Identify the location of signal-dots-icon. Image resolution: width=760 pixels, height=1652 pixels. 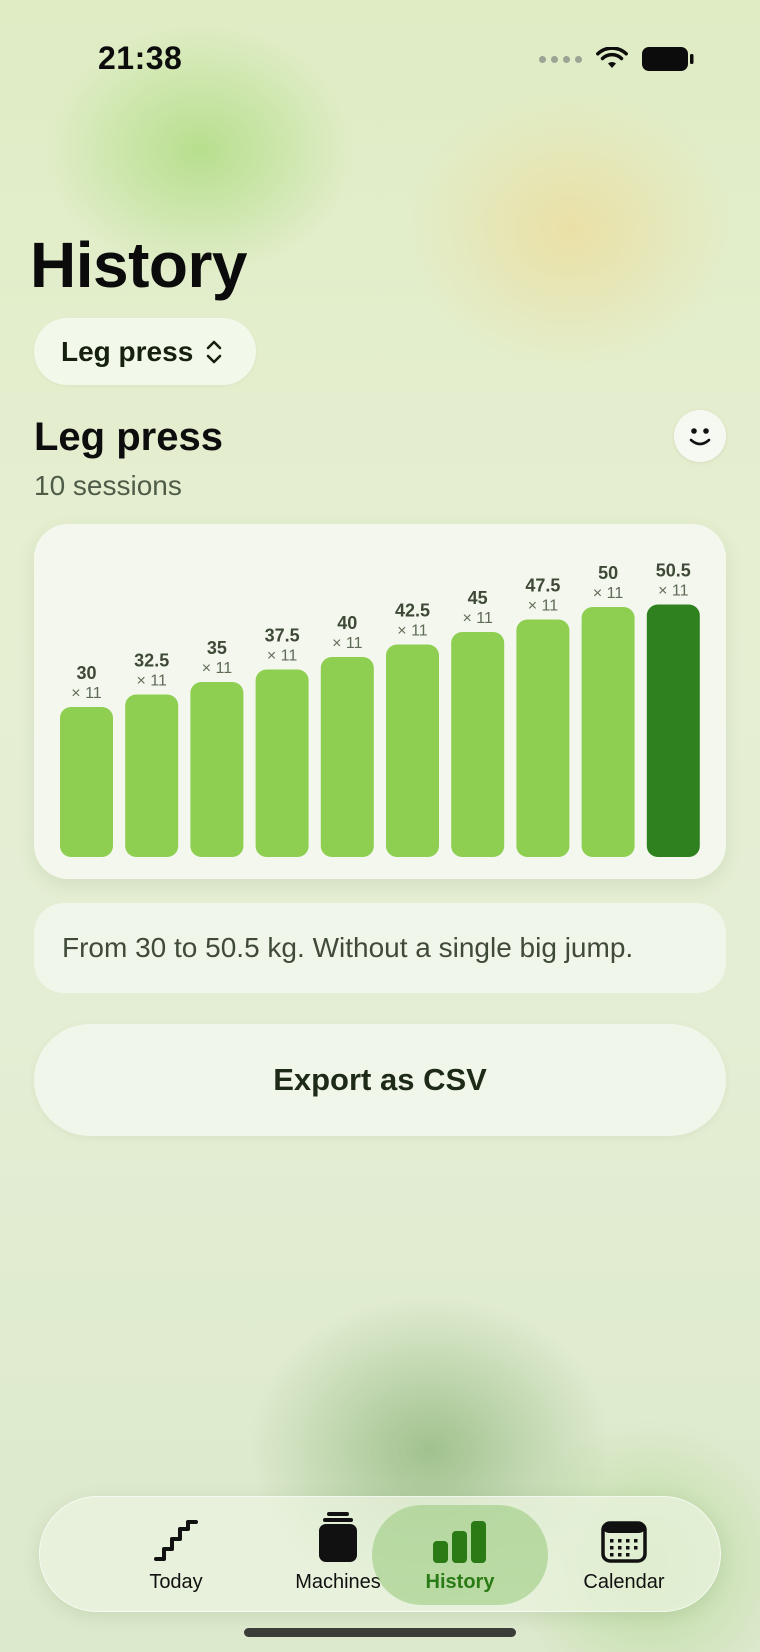
(560, 59).